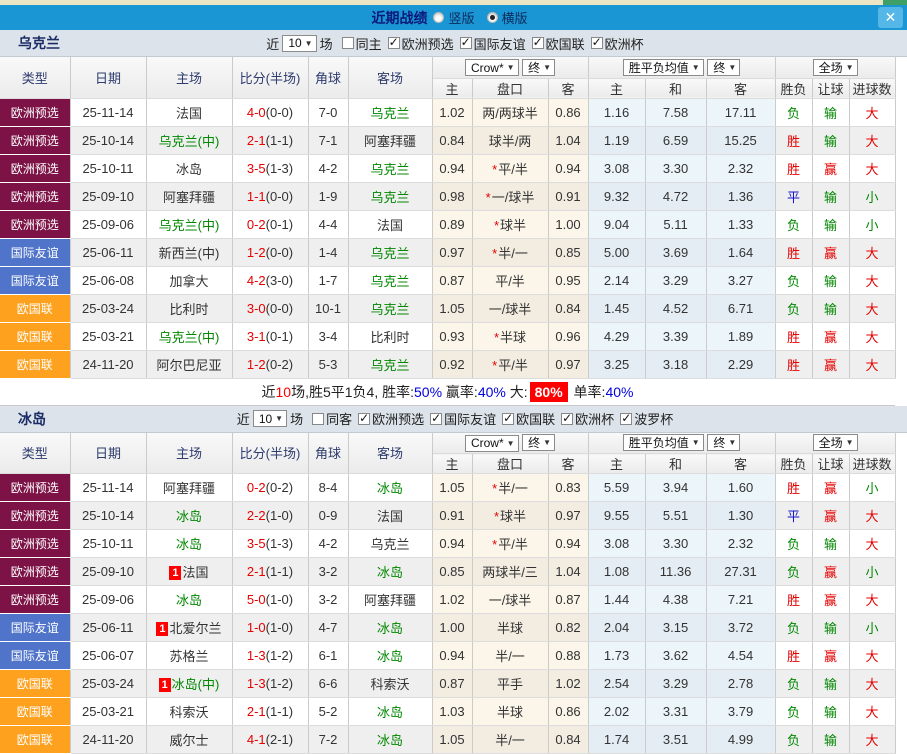  I want to click on halftime-score: (1-3), so click(279, 168).